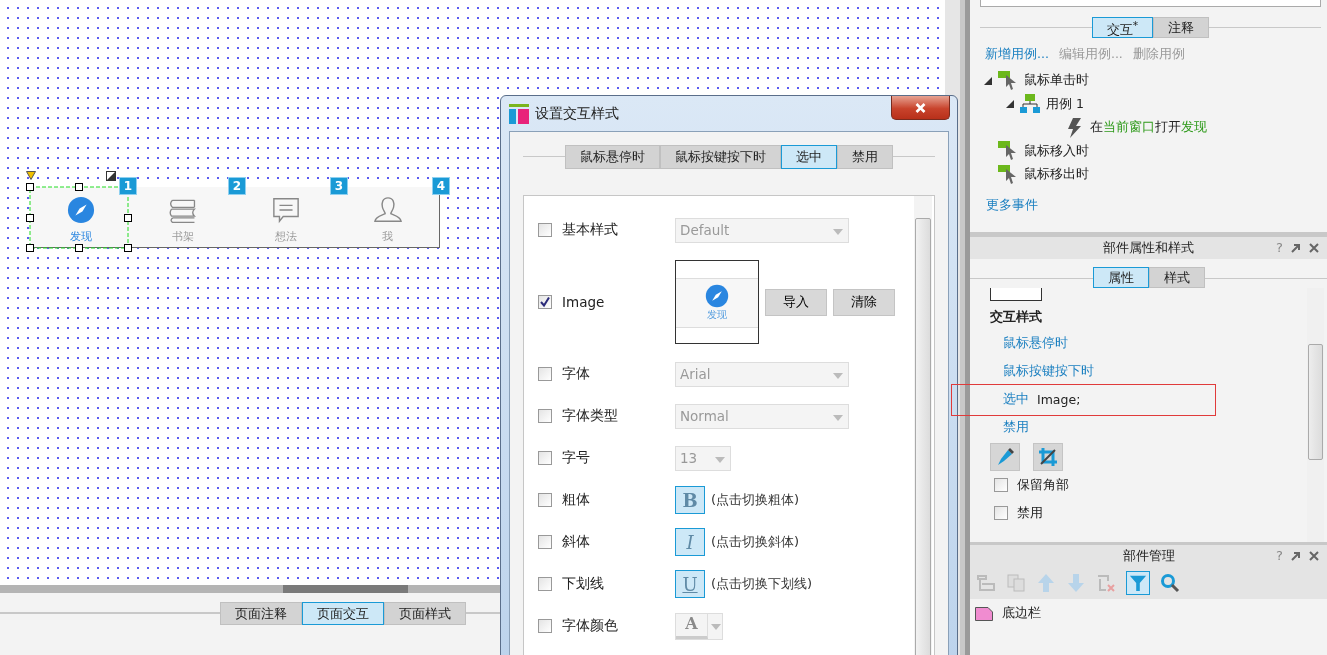 This screenshot has height=655, width=1327. I want to click on toggle-hint: (点击切换粗体), so click(755, 500).